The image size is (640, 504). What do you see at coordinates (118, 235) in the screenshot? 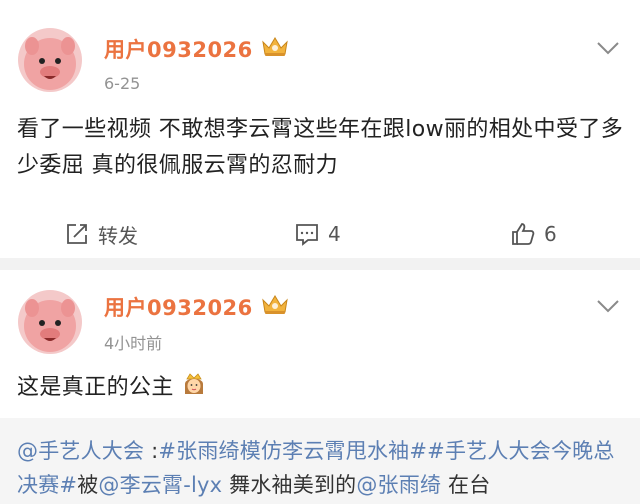
I see `repost-label: 转发` at bounding box center [118, 235].